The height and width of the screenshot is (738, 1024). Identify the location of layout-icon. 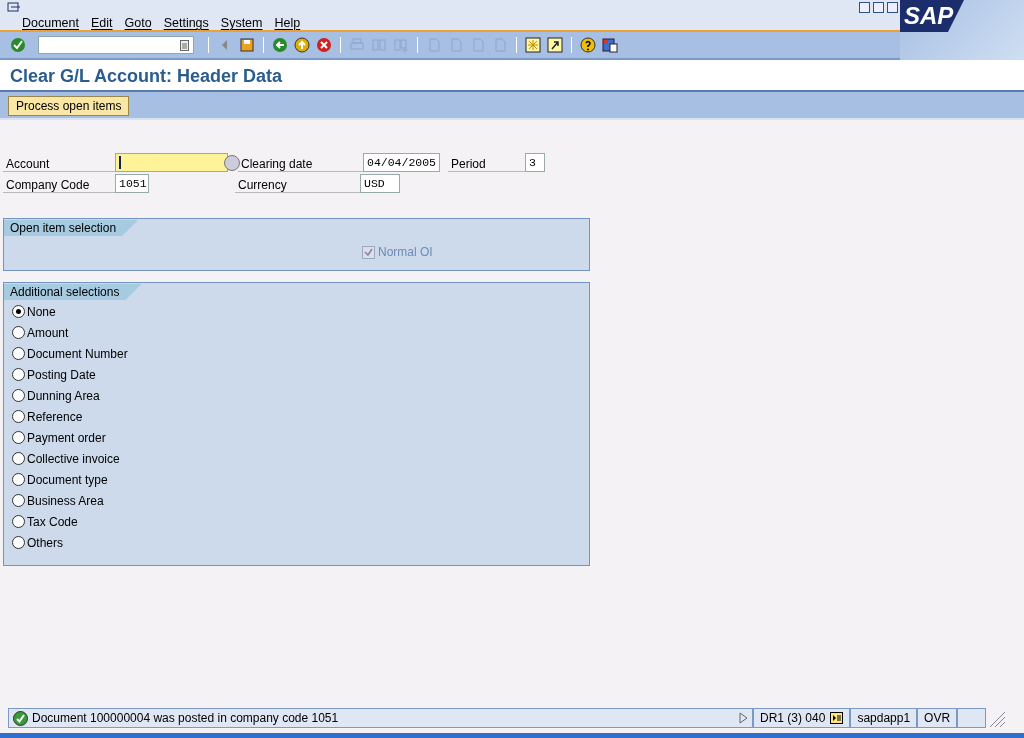
(610, 45).